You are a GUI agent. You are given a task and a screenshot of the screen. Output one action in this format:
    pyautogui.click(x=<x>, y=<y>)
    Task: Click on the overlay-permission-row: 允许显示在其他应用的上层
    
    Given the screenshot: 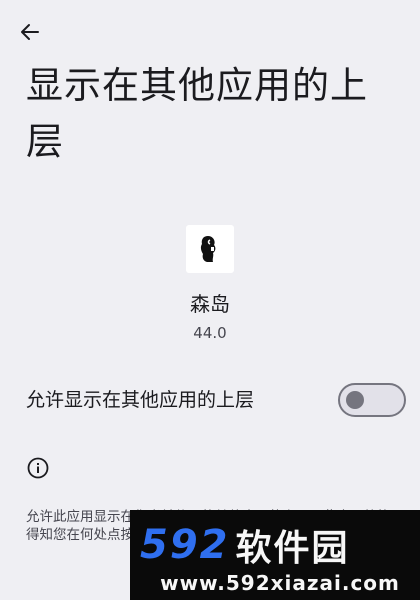 What is the action you would take?
    pyautogui.click(x=210, y=400)
    